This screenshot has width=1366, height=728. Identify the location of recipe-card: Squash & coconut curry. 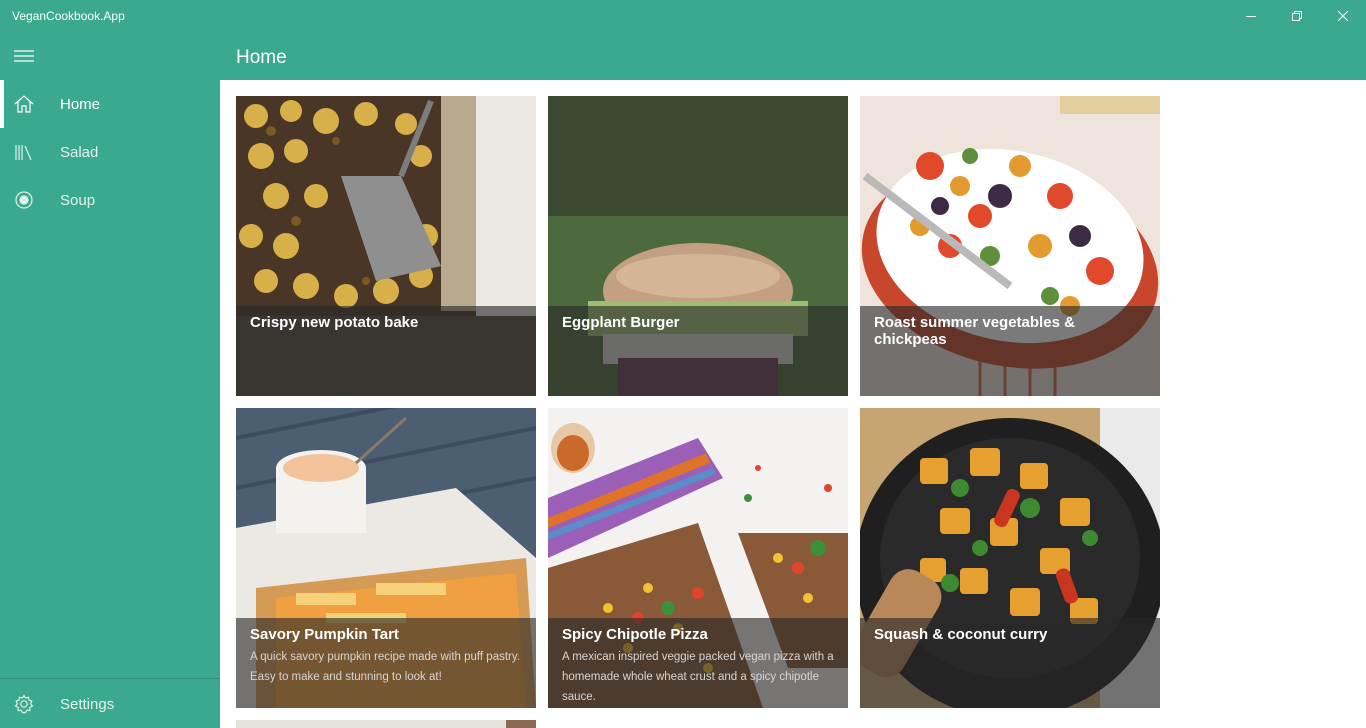
(1010, 558).